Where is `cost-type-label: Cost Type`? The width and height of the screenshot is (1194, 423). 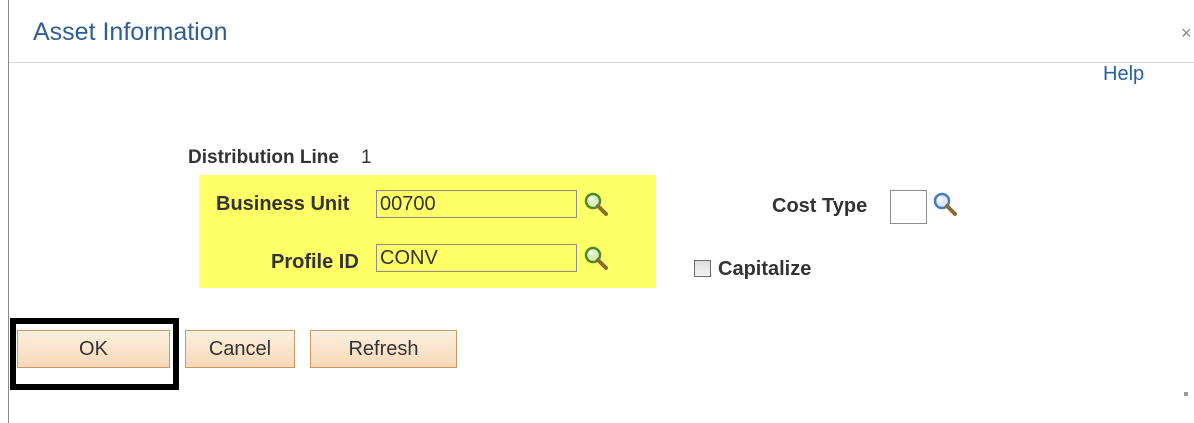 cost-type-label: Cost Type is located at coordinates (820, 206).